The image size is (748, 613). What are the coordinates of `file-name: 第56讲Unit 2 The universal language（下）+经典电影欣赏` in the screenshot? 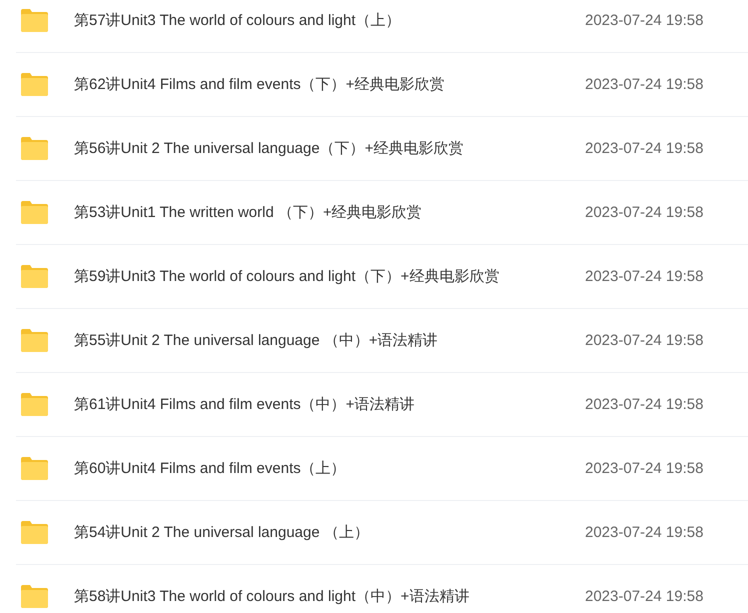 It's located at (329, 148).